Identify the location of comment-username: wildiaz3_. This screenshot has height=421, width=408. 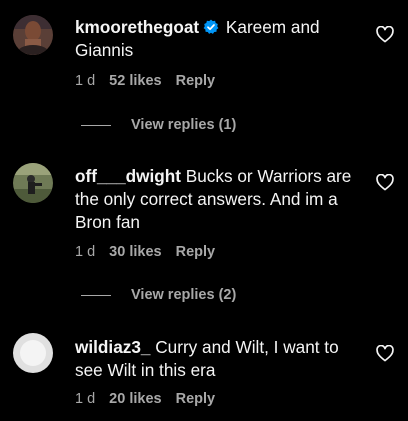
(112, 347).